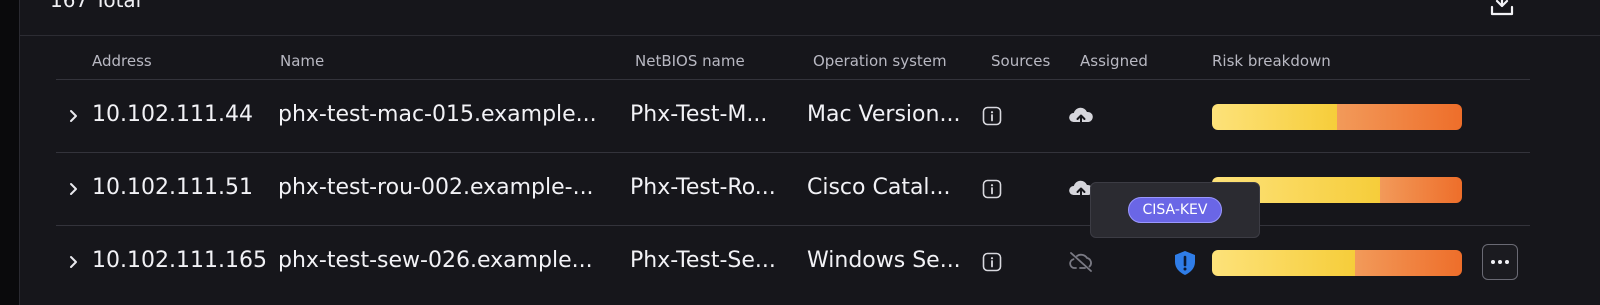 This screenshot has height=305, width=1600. I want to click on cell-address: 10.102.111.44, so click(172, 114).